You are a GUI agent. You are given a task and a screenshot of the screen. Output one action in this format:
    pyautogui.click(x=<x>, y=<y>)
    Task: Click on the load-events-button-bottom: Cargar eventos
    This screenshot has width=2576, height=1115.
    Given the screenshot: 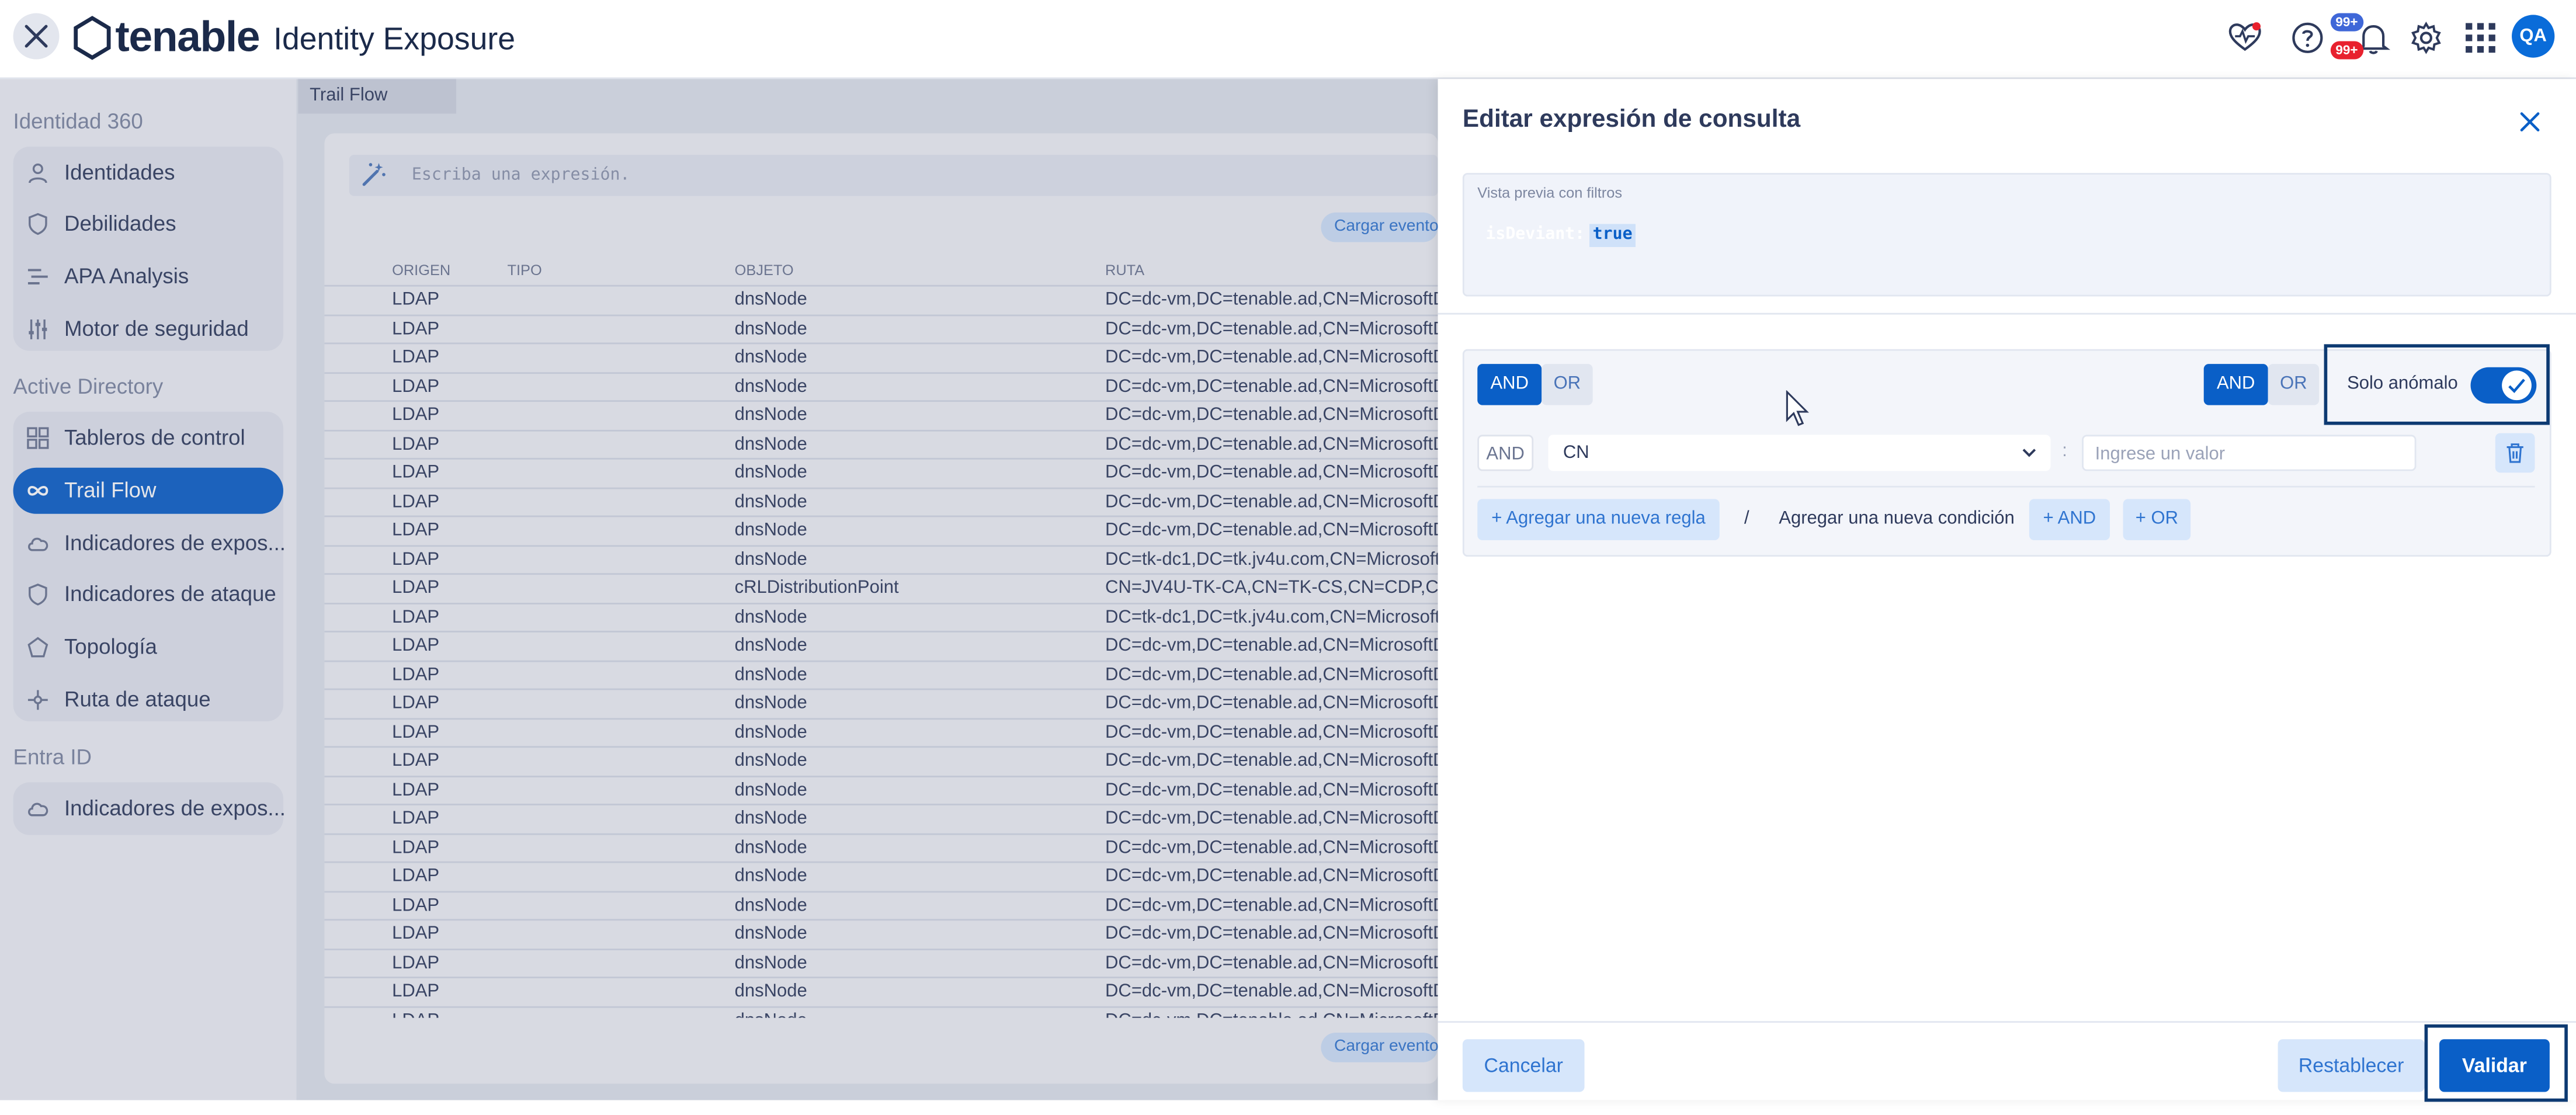 What is the action you would take?
    pyautogui.click(x=1380, y=1047)
    